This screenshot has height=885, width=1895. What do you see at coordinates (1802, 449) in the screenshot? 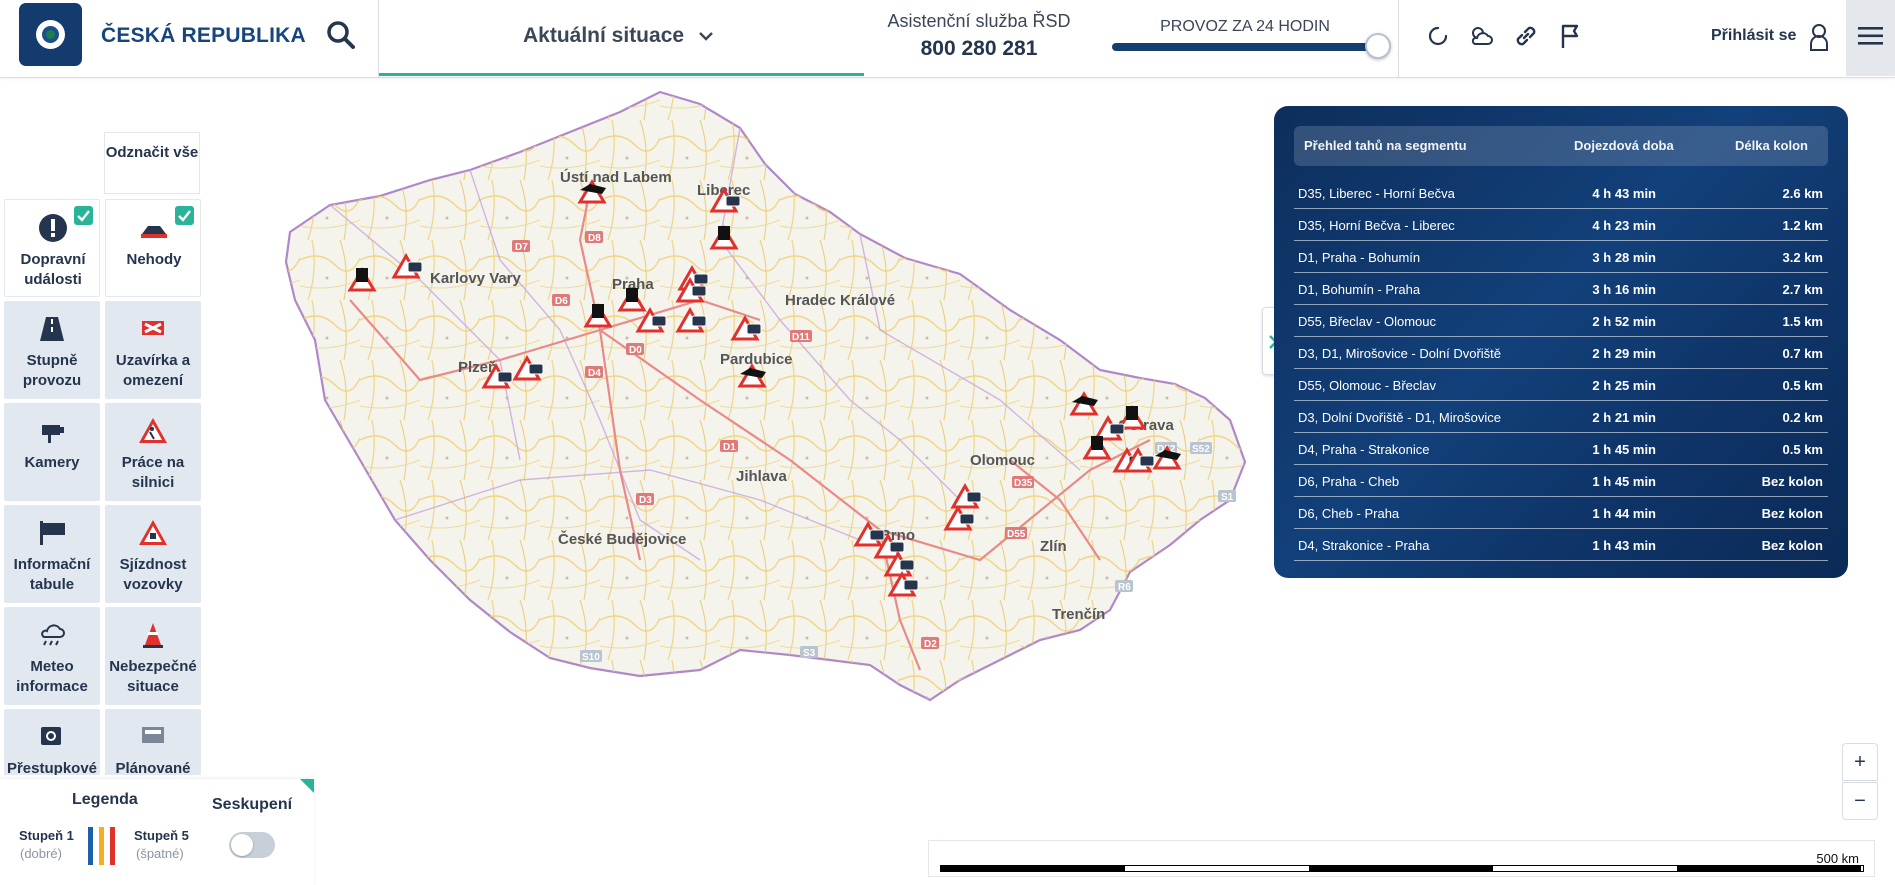
I see `queue-length: 0.5 km` at bounding box center [1802, 449].